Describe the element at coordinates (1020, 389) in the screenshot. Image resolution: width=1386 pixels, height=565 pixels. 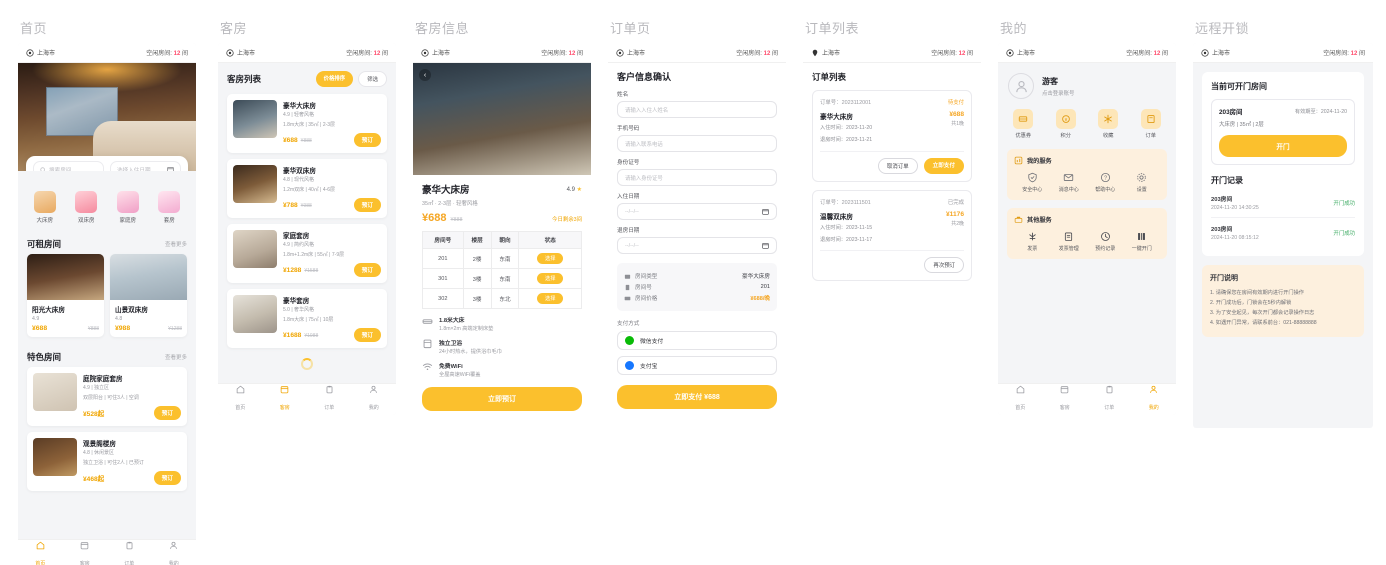
I see `home-icon` at that location.